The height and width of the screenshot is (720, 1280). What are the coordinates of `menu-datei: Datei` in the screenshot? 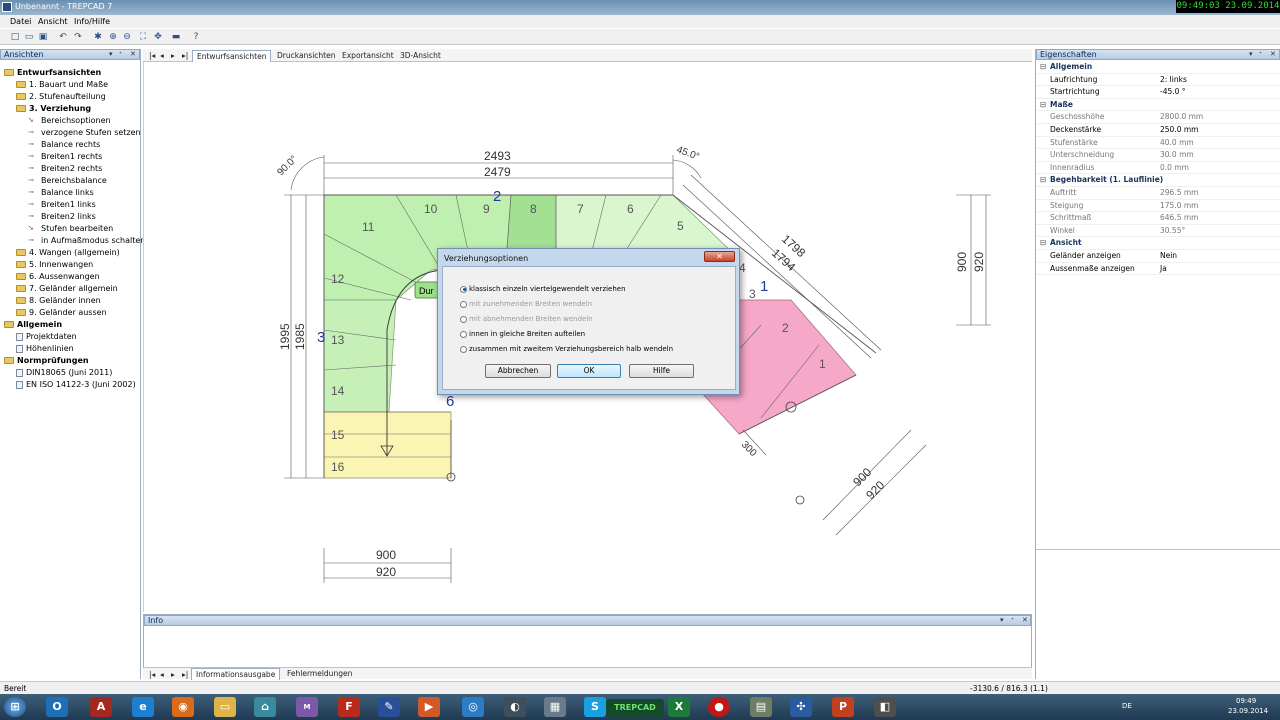 It's located at (20, 21).